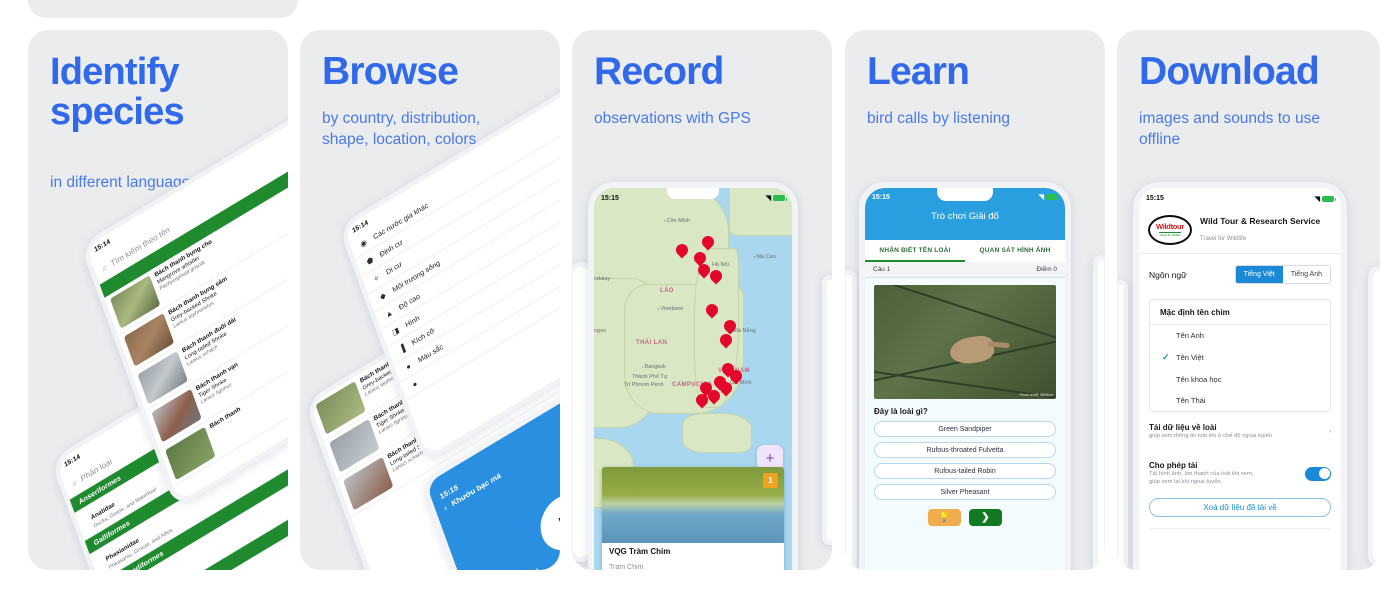 The image size is (1388, 600). Describe the element at coordinates (965, 450) in the screenshot. I see `quiz-option: Rufous-throated Fulvetta` at that location.